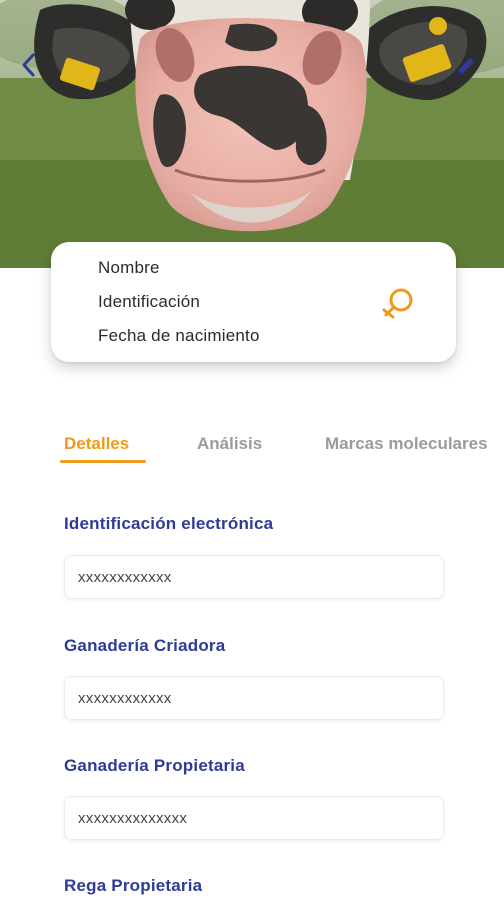 The height and width of the screenshot is (900, 504). What do you see at coordinates (254, 818) in the screenshot?
I see `ganaderia-propietaria-field: xxxxxxxxxxxxxx` at bounding box center [254, 818].